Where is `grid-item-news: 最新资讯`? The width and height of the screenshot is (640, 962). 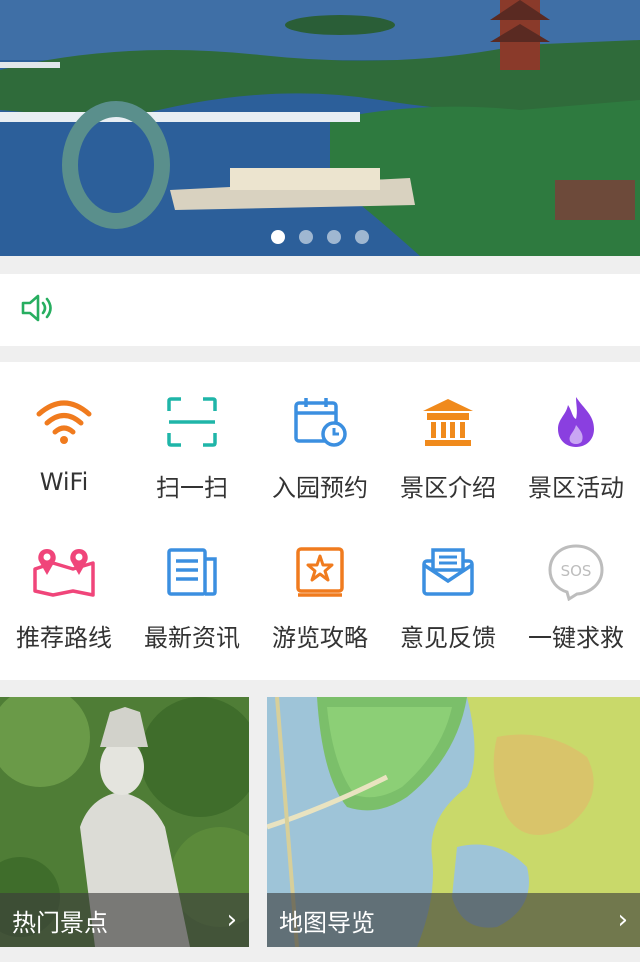
grid-item-news: 最新资讯 is located at coordinates (192, 600).